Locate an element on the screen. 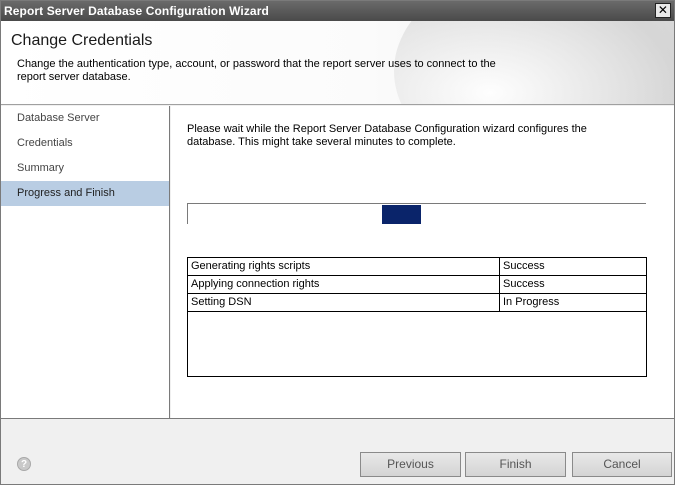 This screenshot has width=675, height=485. status-cell: In Progress is located at coordinates (531, 302).